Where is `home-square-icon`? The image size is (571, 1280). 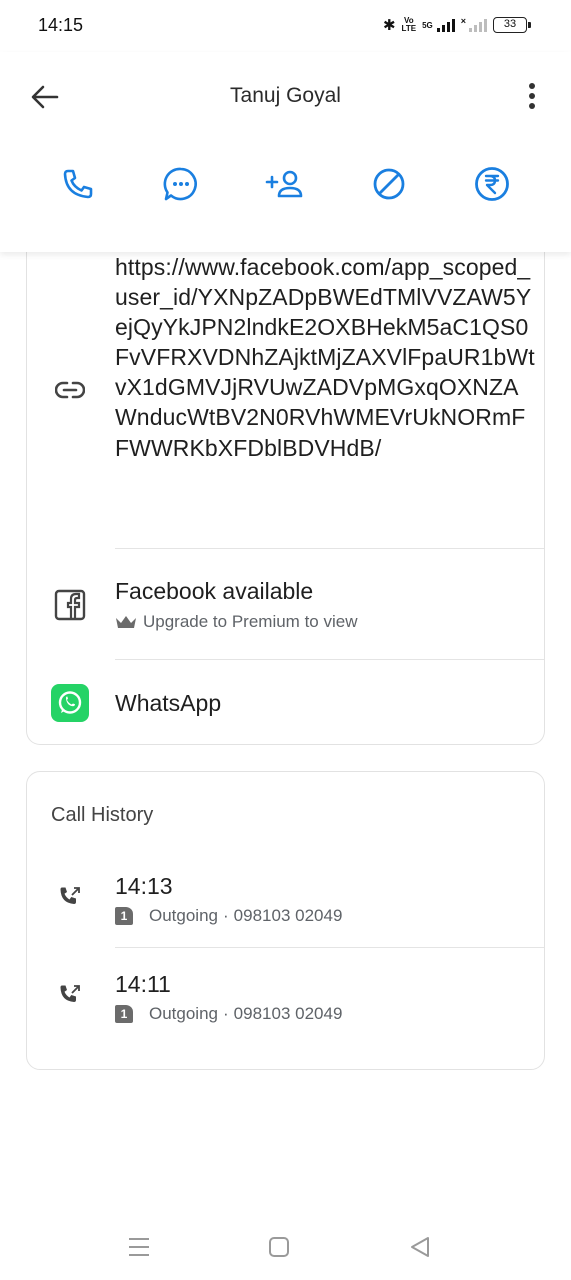
home-square-icon is located at coordinates (279, 1247).